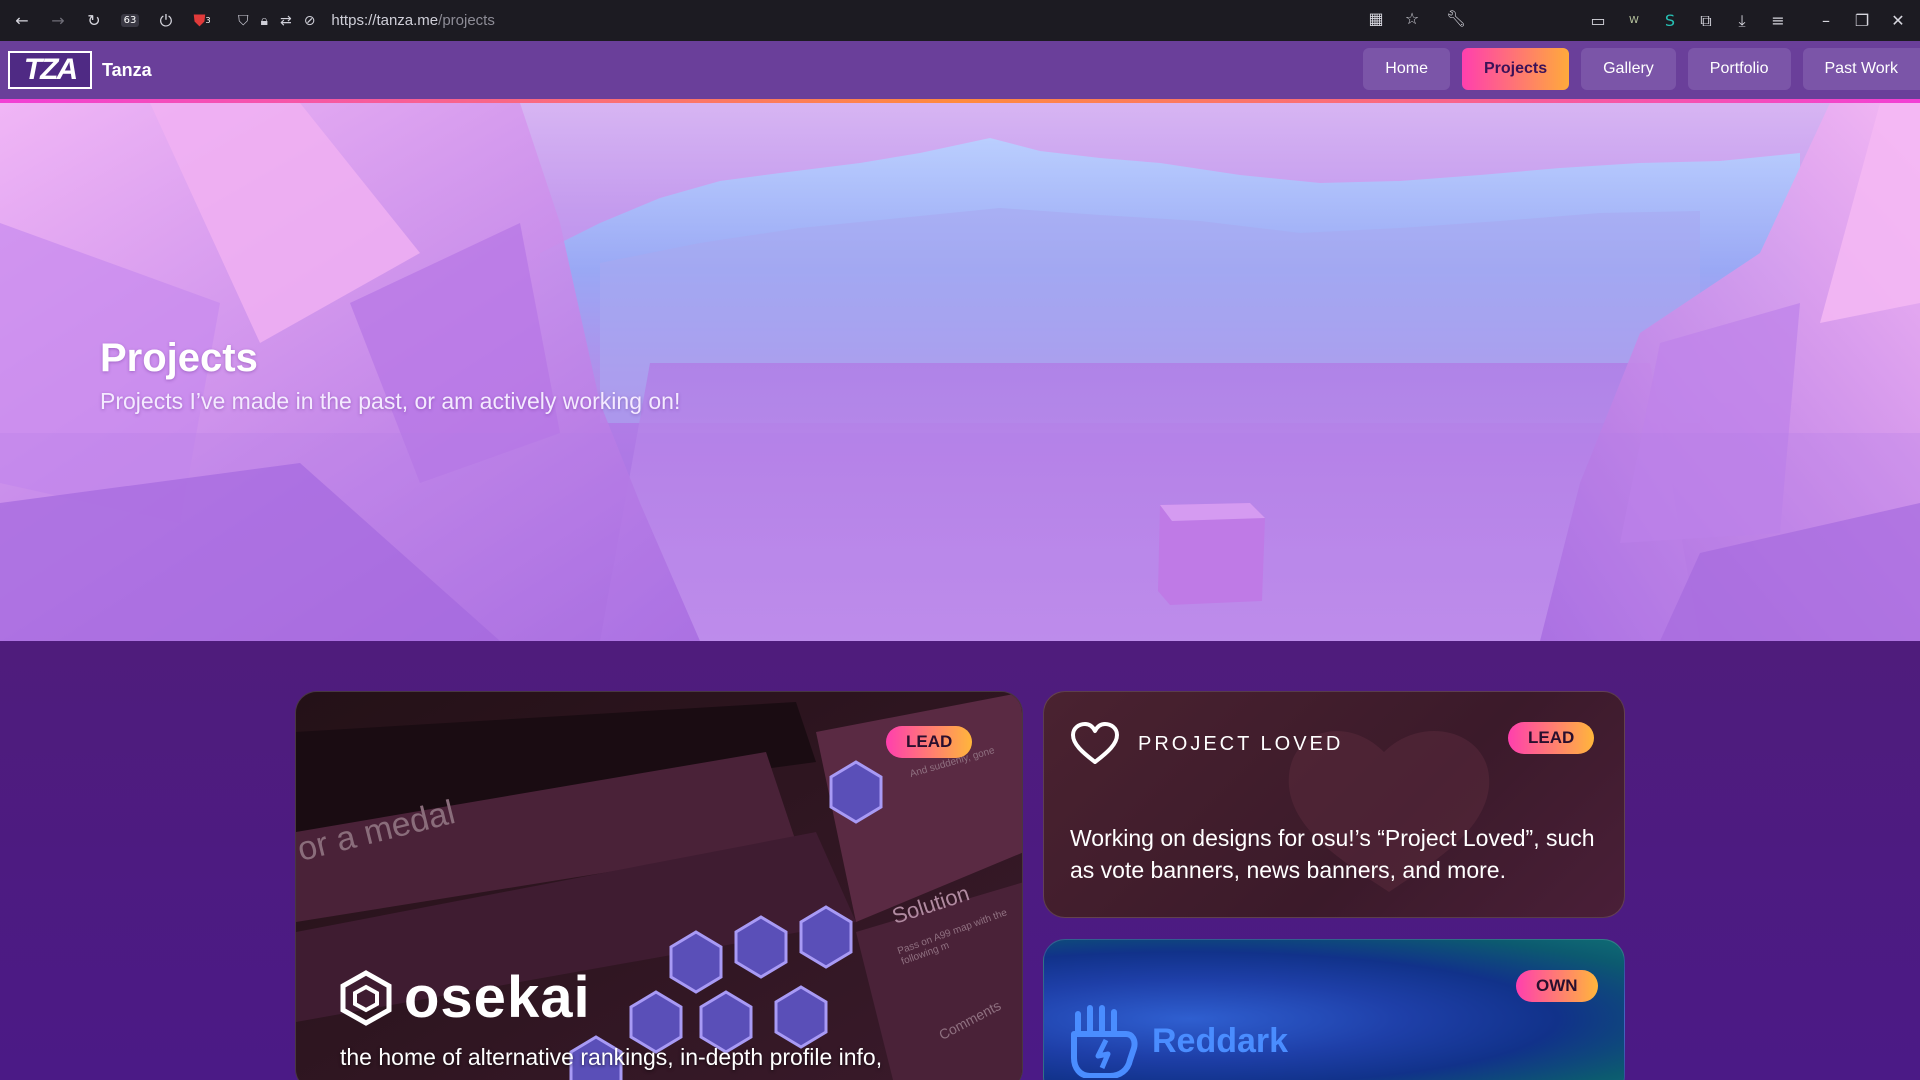 The width and height of the screenshot is (1920, 1080). Describe the element at coordinates (466, 20) in the screenshot. I see `url-path: /projects` at that location.